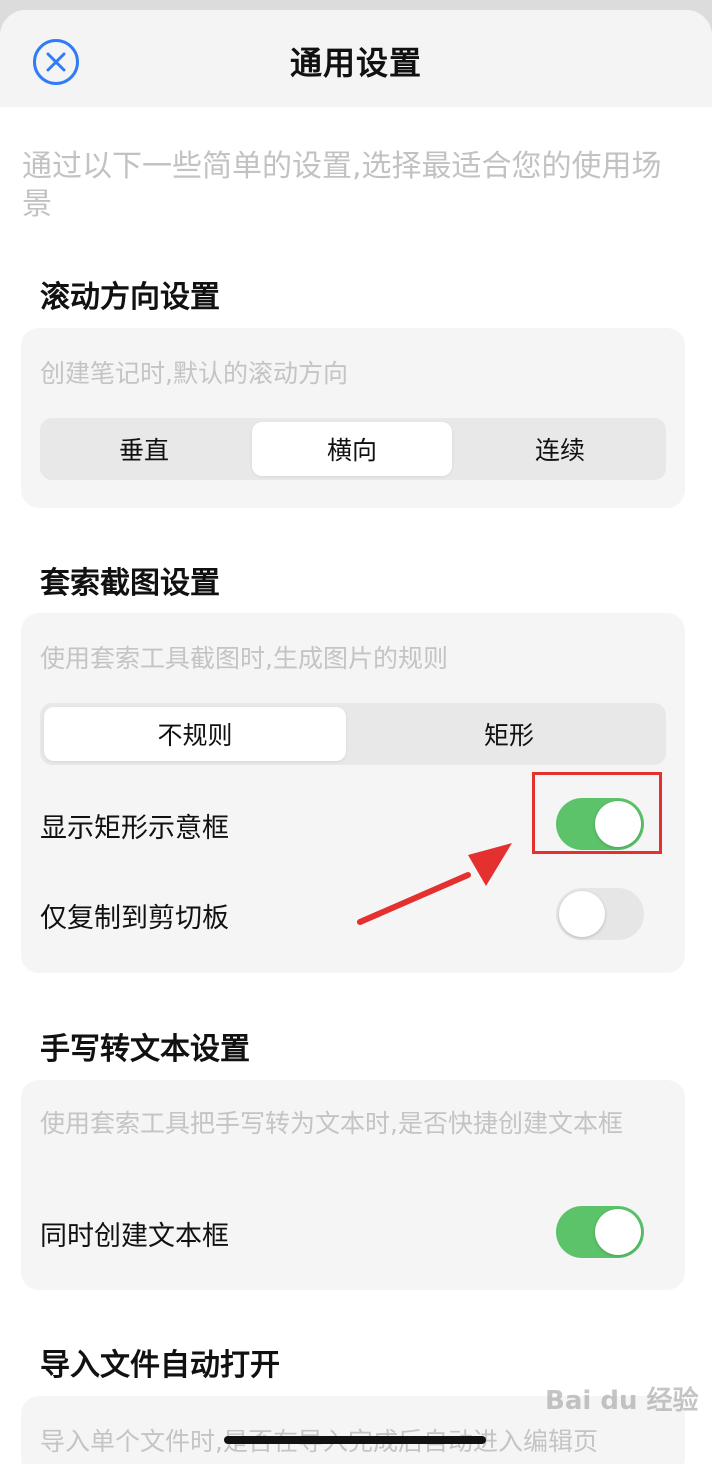 This screenshot has width=712, height=1464. Describe the element at coordinates (622, 1401) in the screenshot. I see `watermark: Bai du 经验` at that location.